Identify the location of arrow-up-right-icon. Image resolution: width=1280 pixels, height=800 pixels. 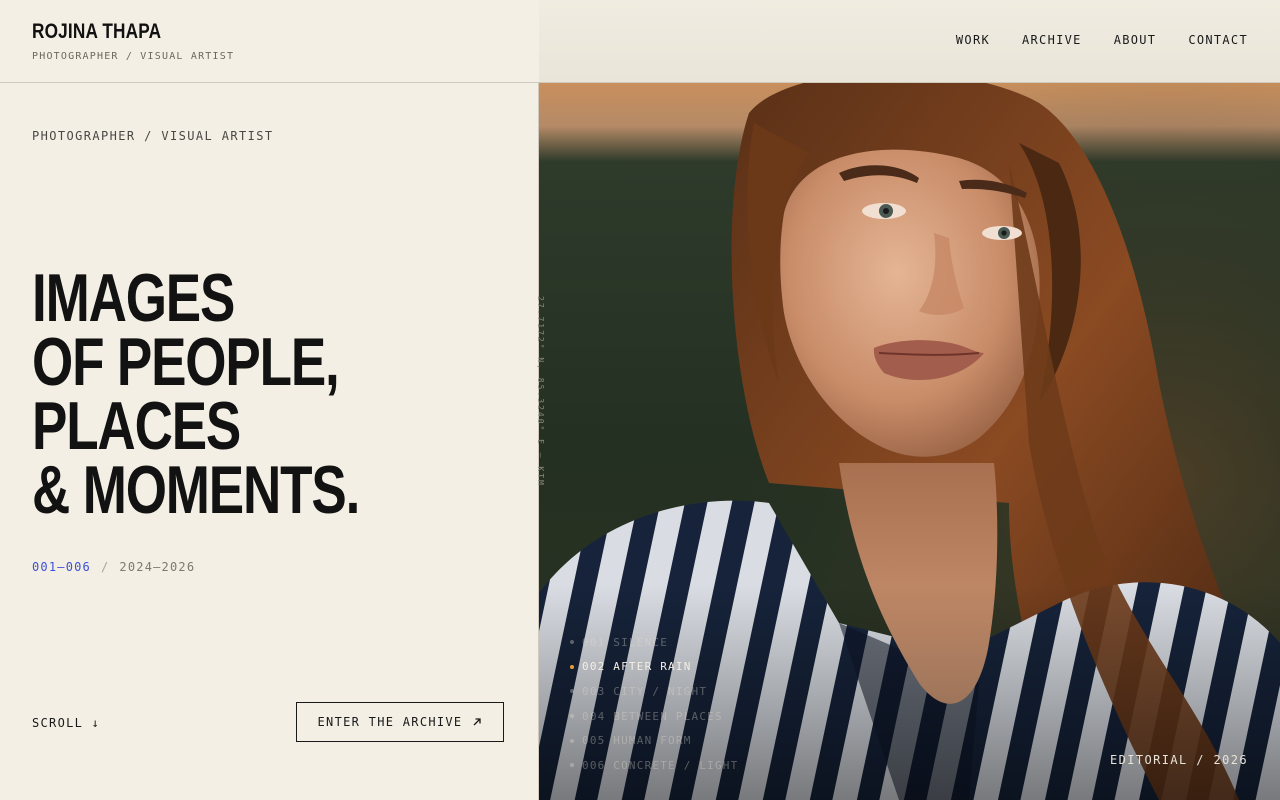
(477, 722).